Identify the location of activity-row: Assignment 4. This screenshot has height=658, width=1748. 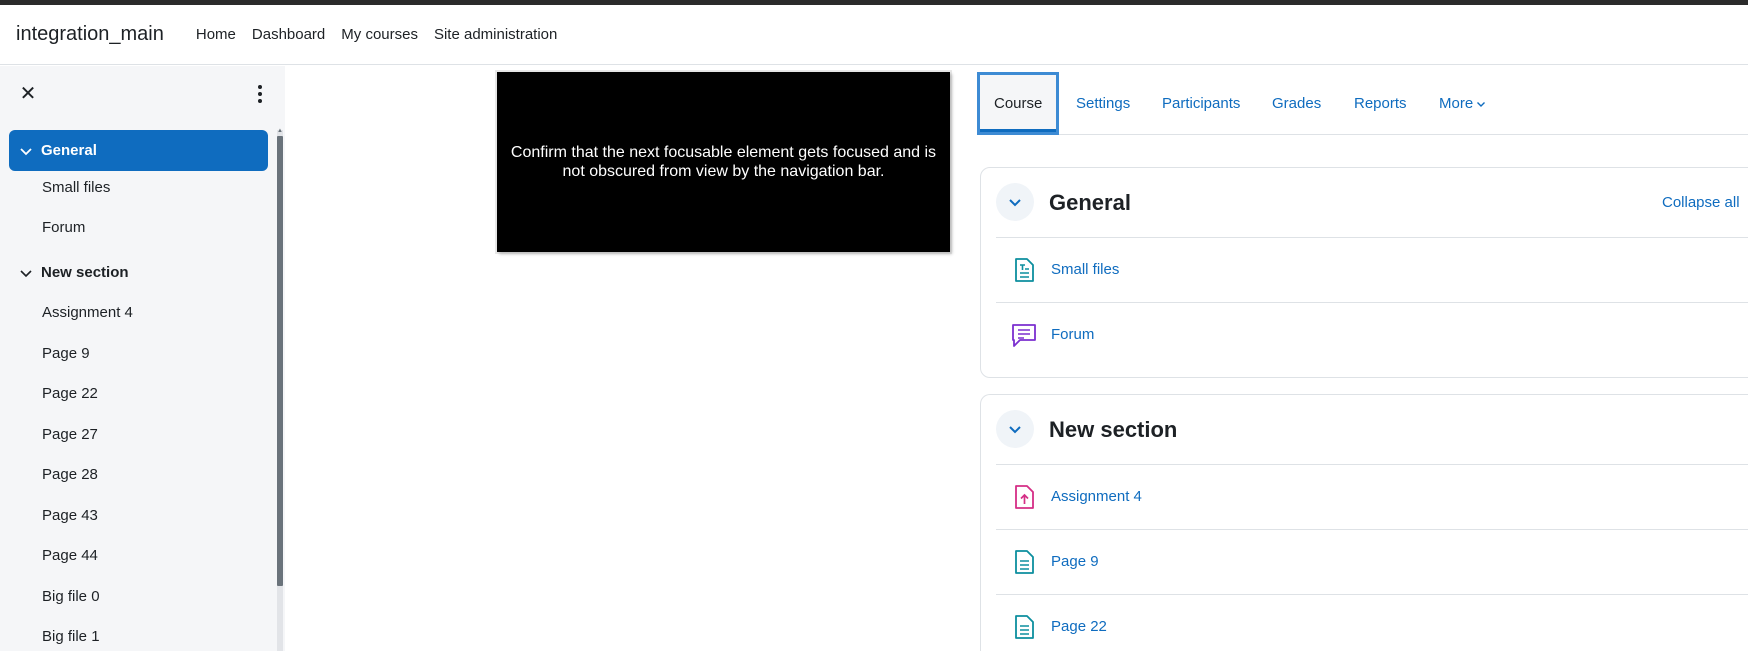
(1372, 496).